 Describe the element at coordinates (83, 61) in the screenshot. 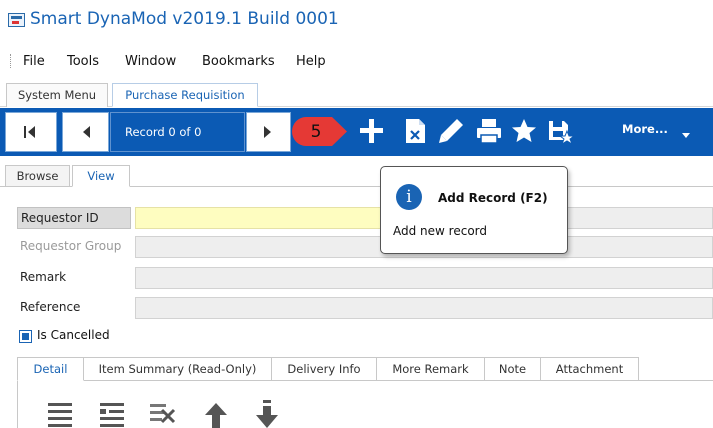

I see `menu-tools: Tools` at that location.